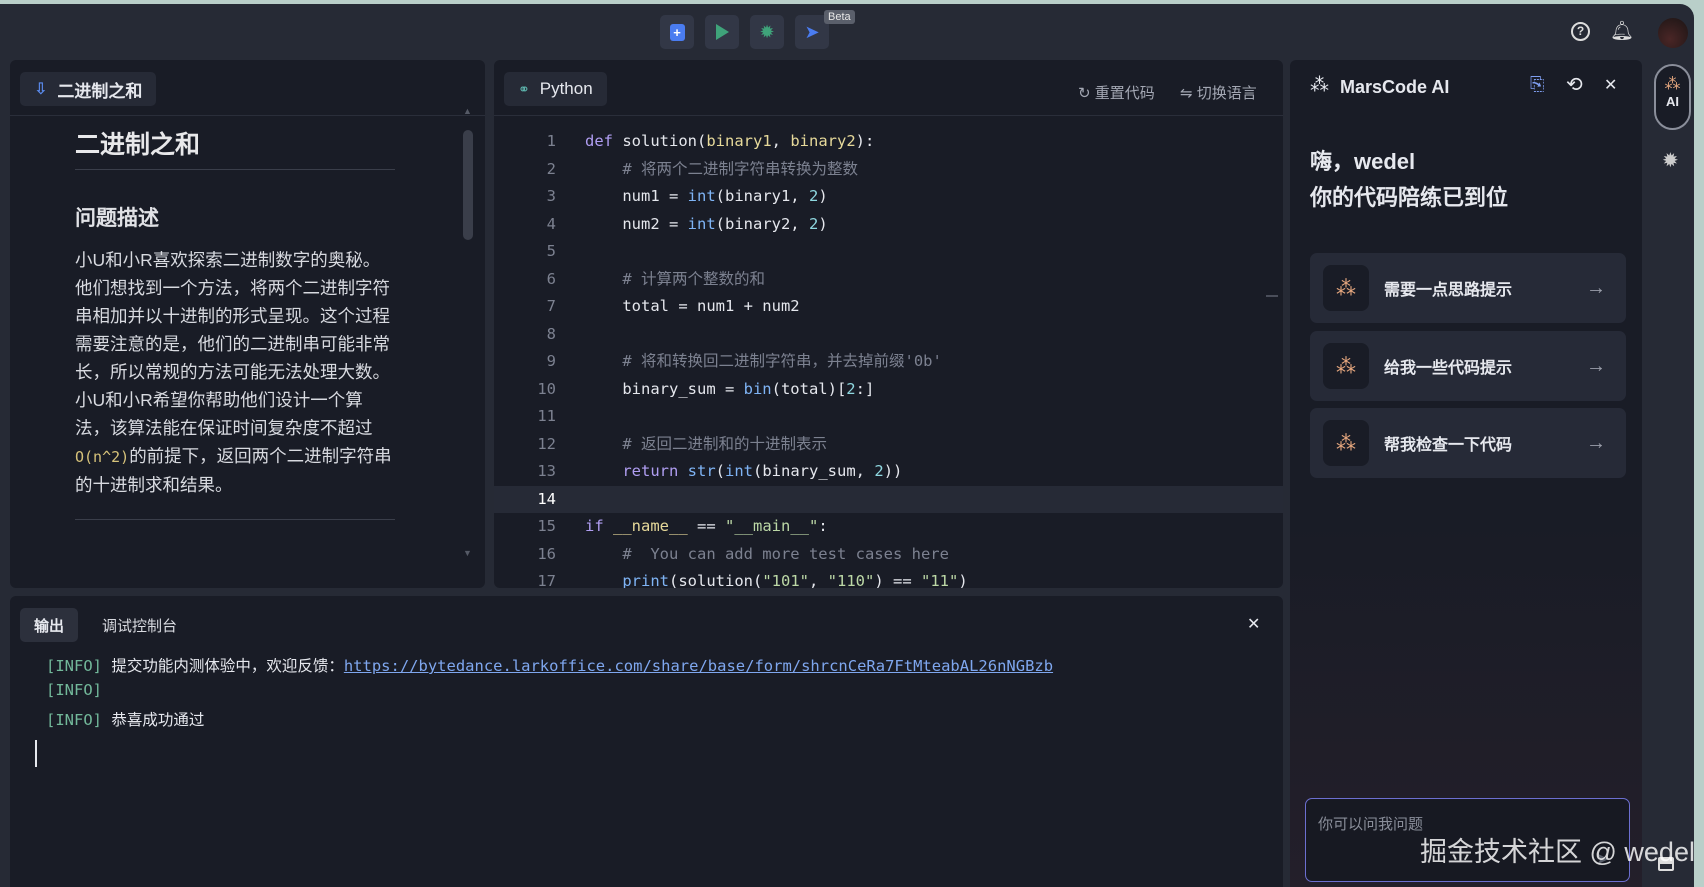 The image size is (1704, 887). I want to click on ai-rail-label: AI, so click(1672, 101).